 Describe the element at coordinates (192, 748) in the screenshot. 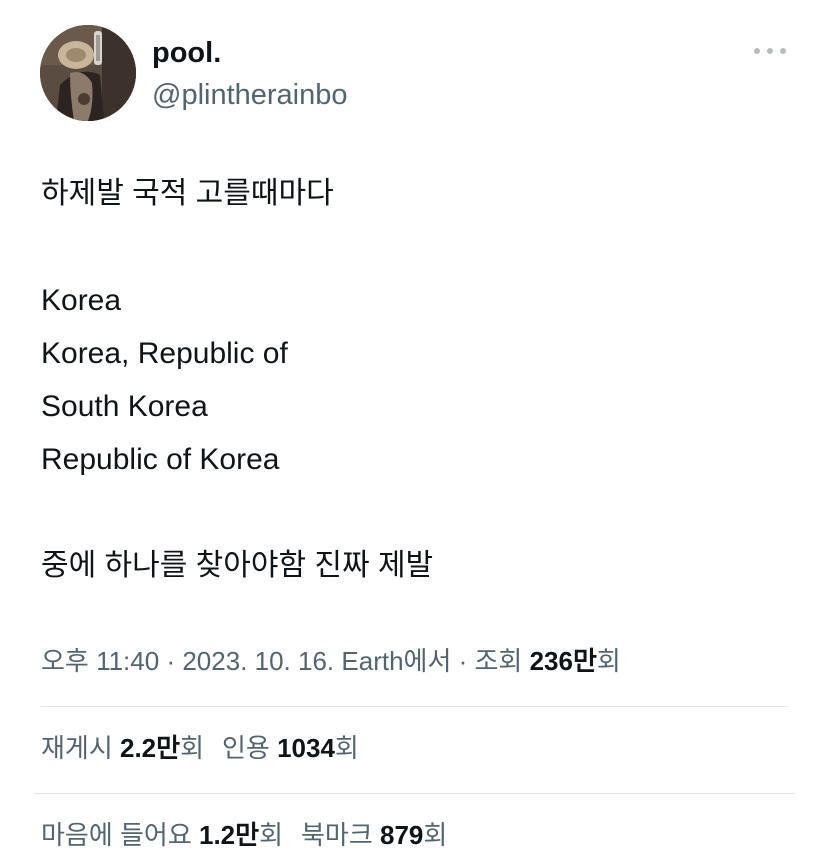

I see `retweets-suffix: 회` at that location.